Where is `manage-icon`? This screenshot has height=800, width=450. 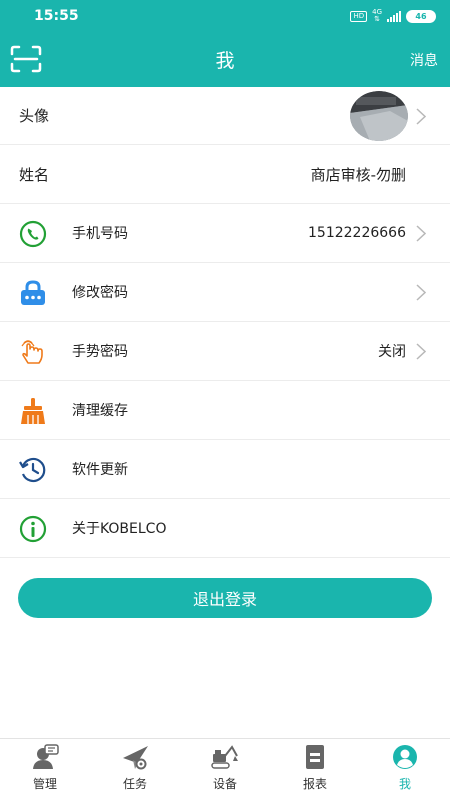
manage-icon is located at coordinates (46, 756).